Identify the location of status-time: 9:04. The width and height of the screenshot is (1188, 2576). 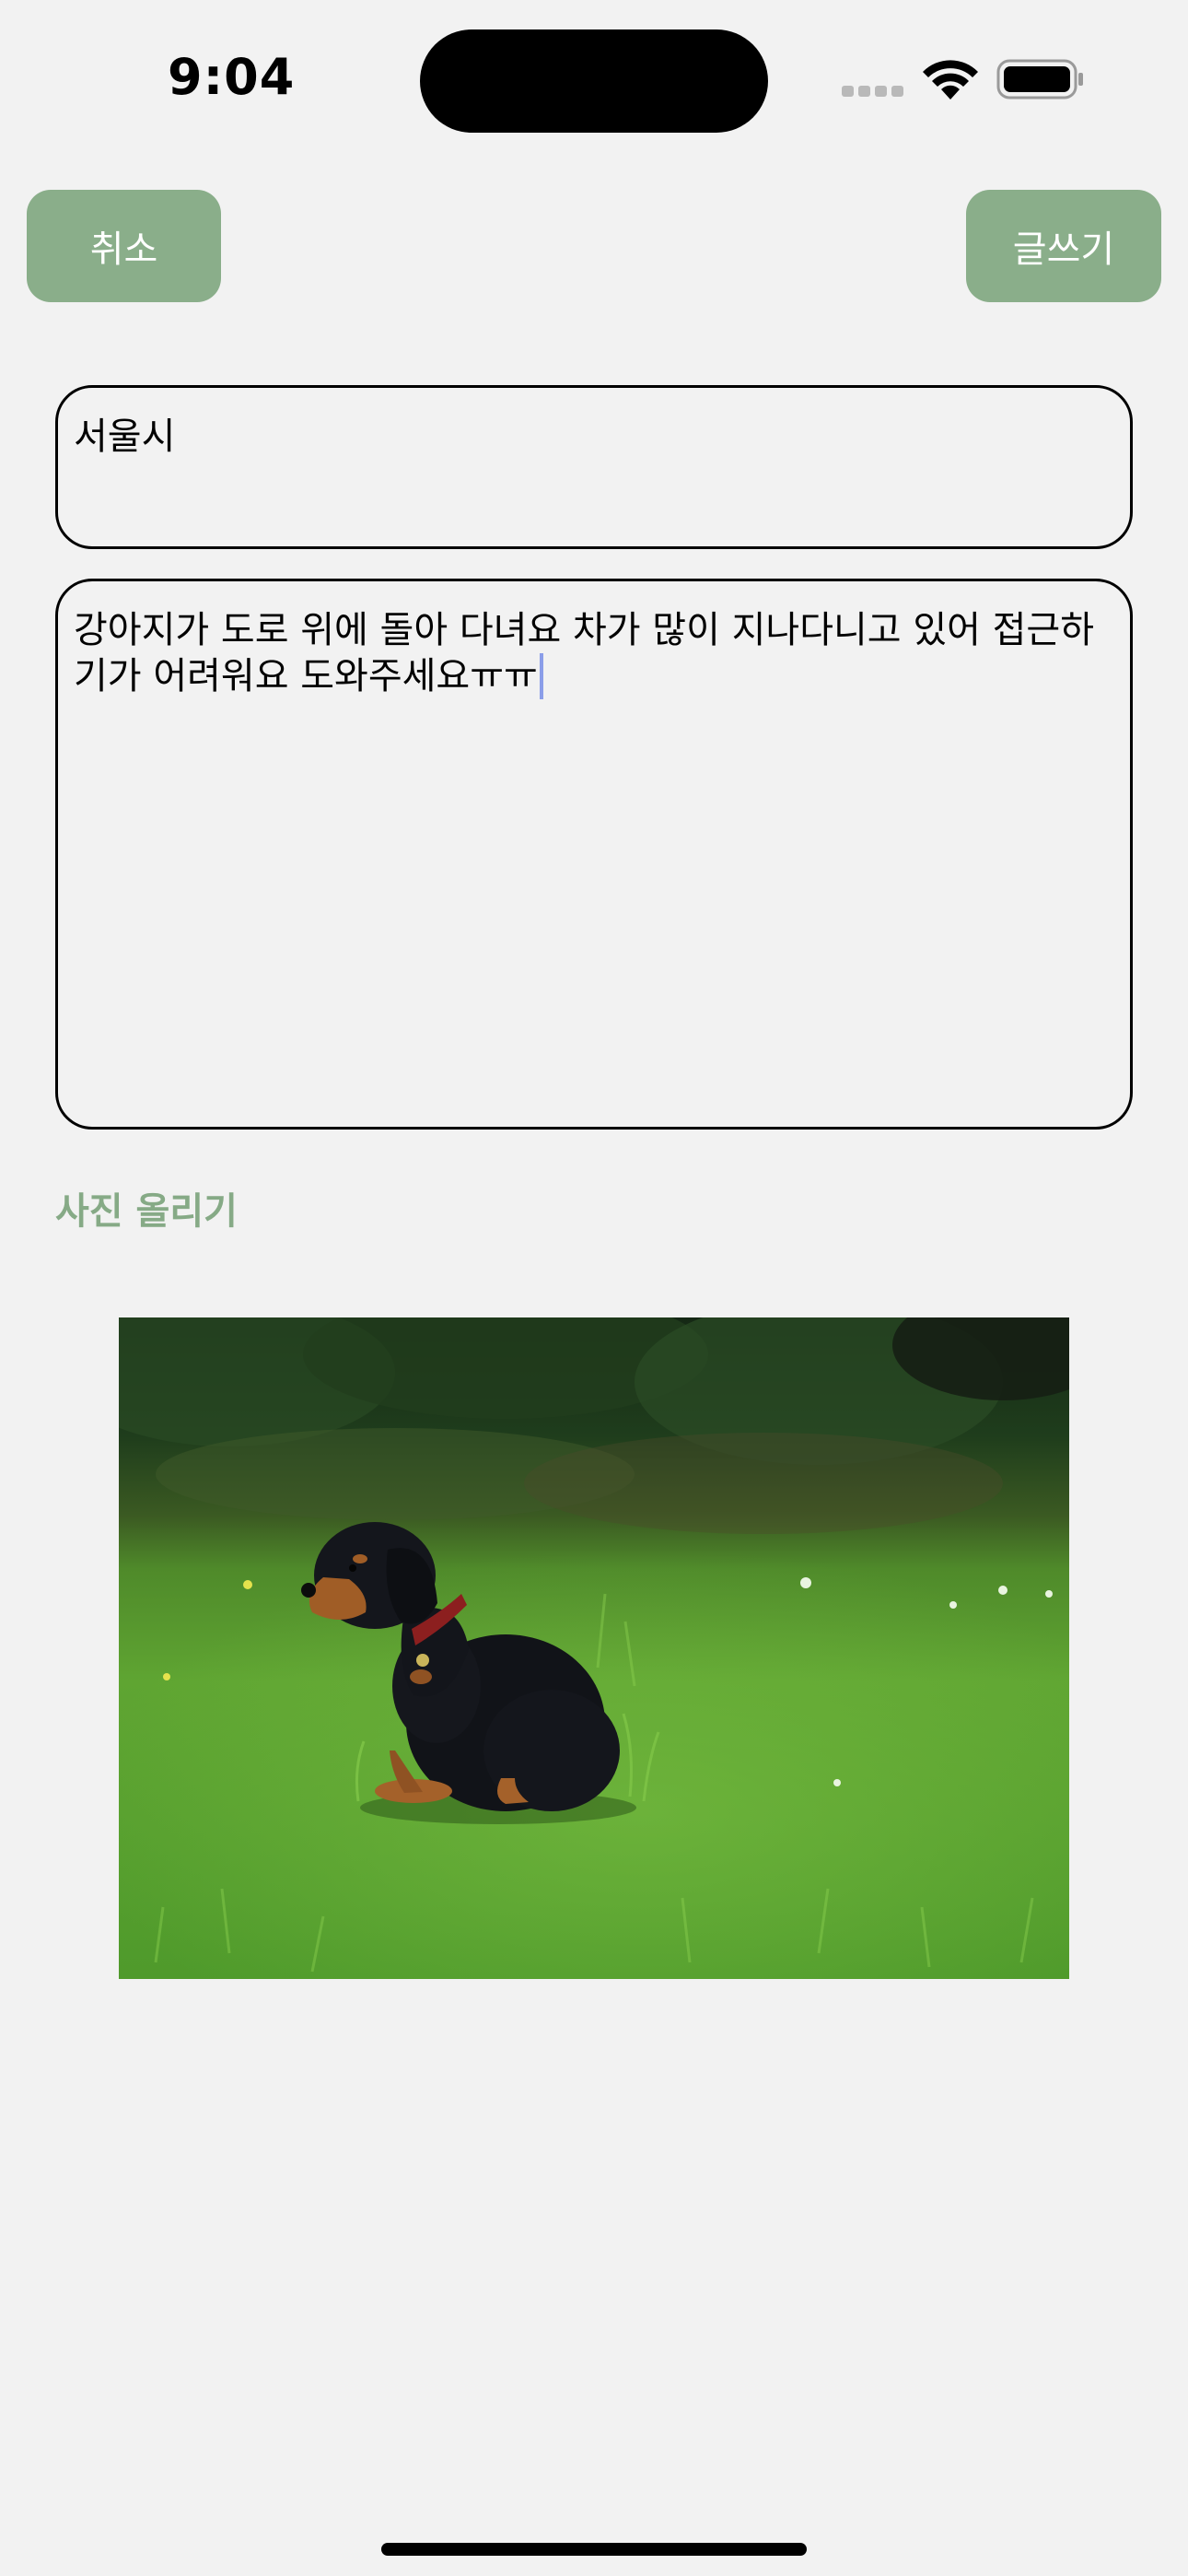
(232, 77).